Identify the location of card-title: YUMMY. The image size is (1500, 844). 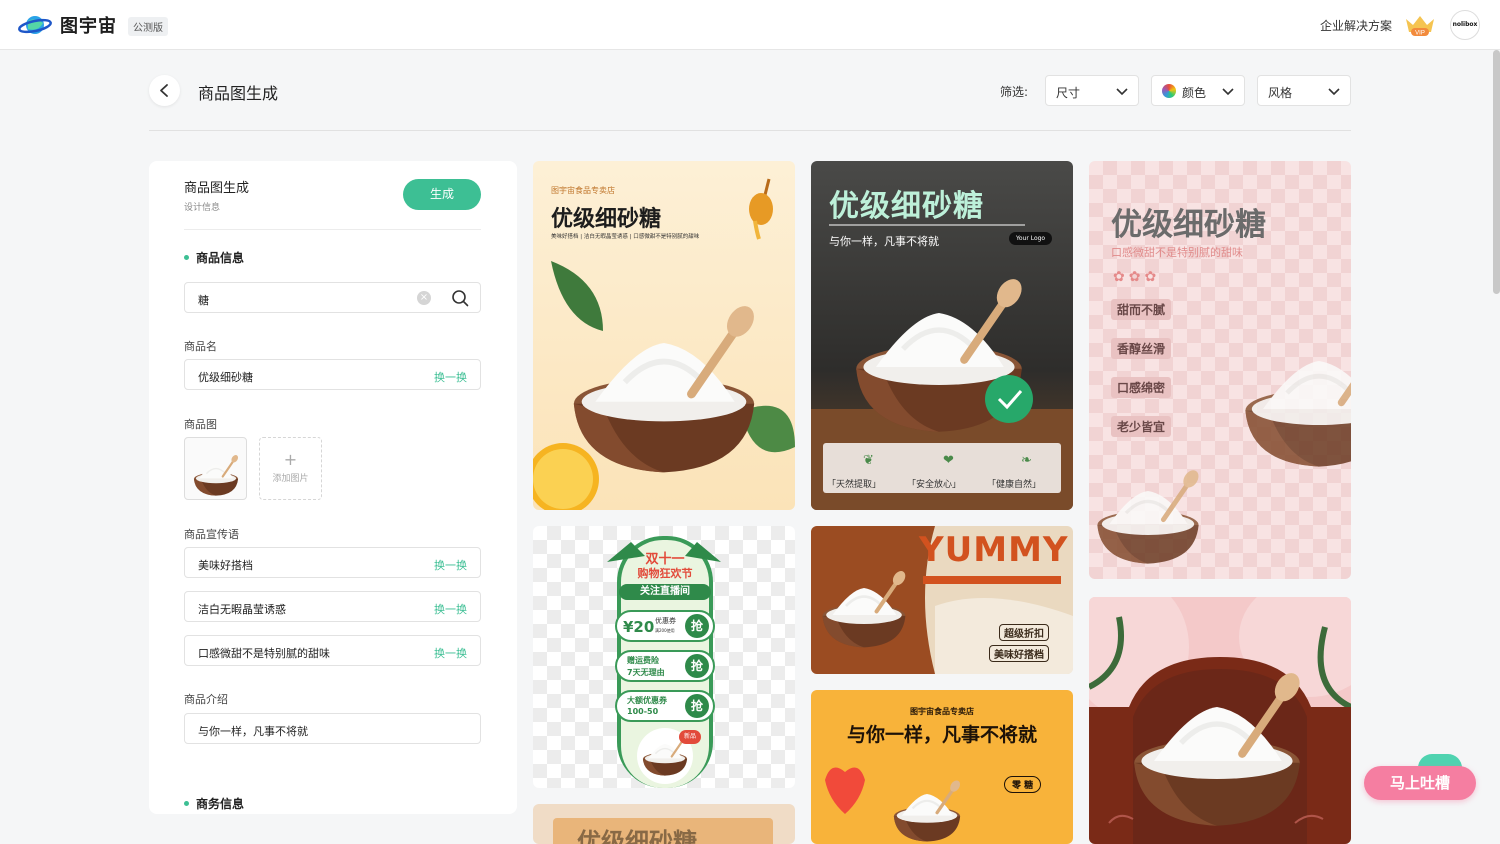
(994, 550).